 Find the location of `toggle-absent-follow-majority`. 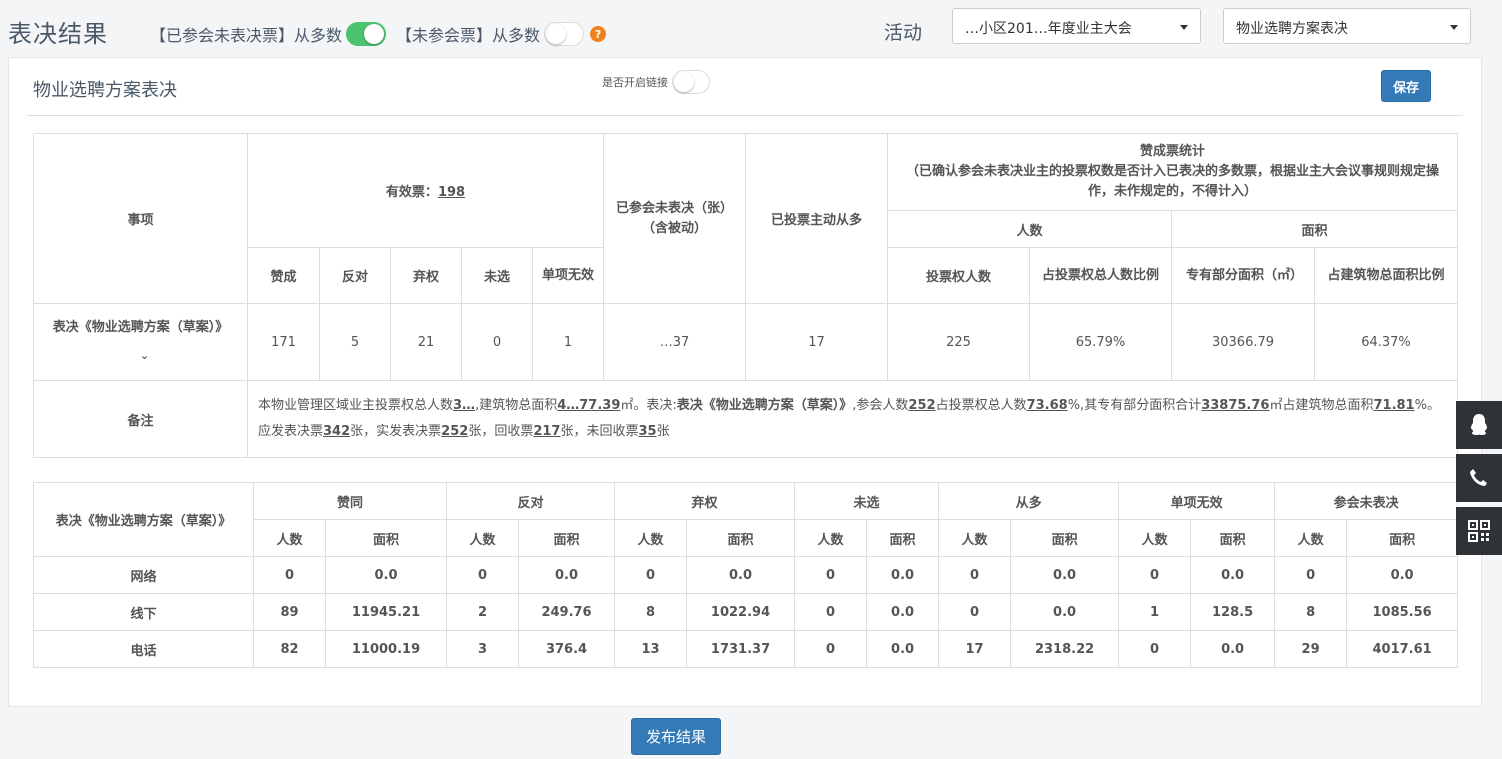

toggle-absent-follow-majority is located at coordinates (564, 34).